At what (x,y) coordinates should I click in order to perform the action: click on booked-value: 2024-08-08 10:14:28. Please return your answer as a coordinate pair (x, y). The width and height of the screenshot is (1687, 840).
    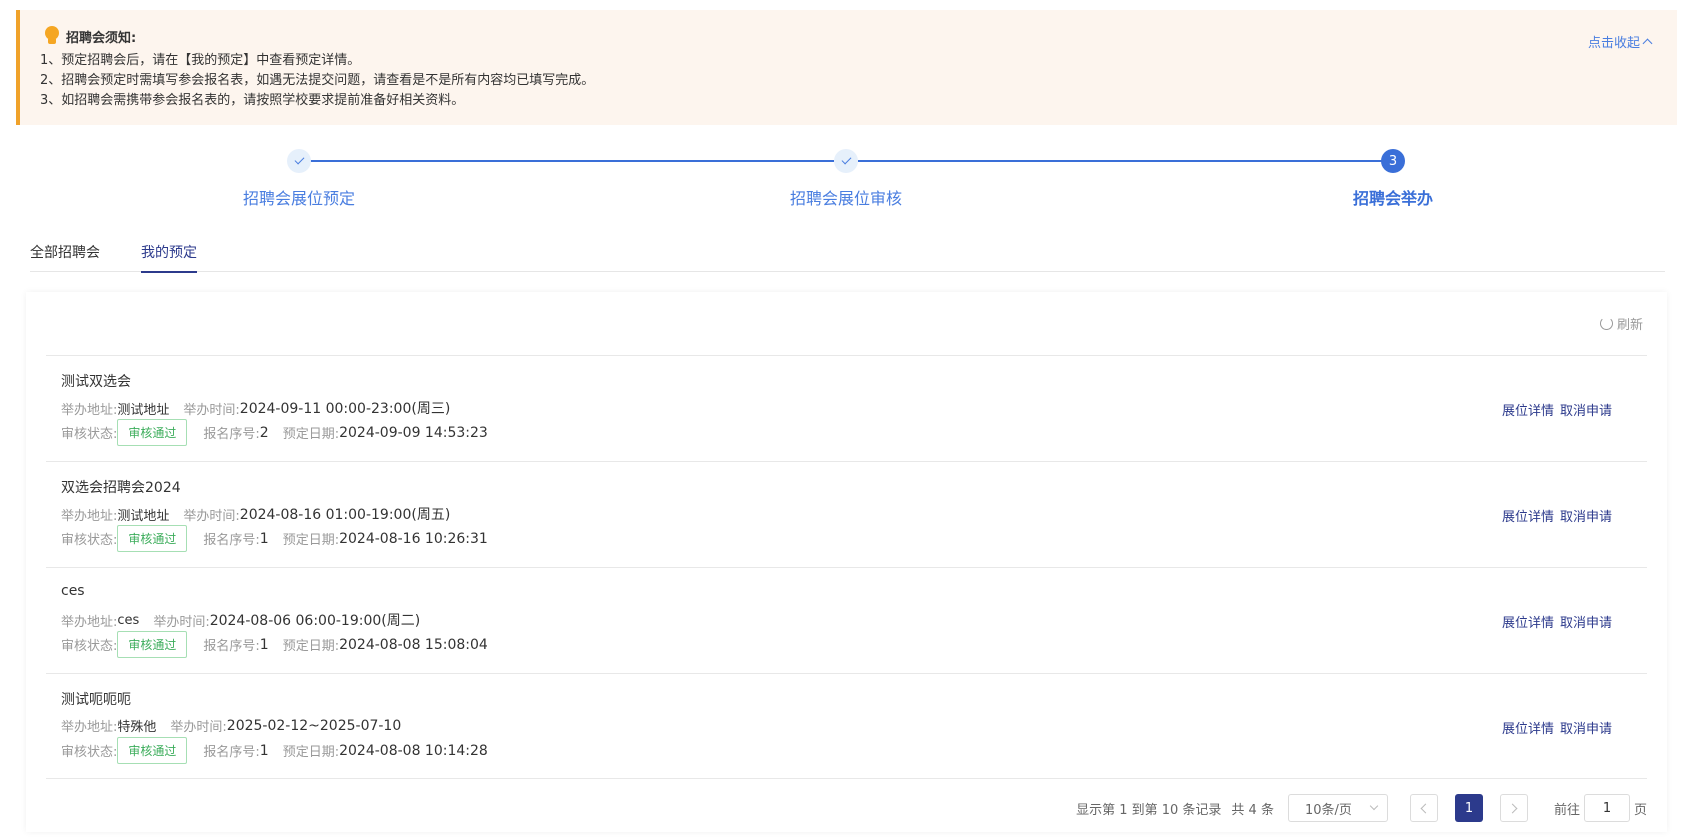
    Looking at the image, I should click on (413, 750).